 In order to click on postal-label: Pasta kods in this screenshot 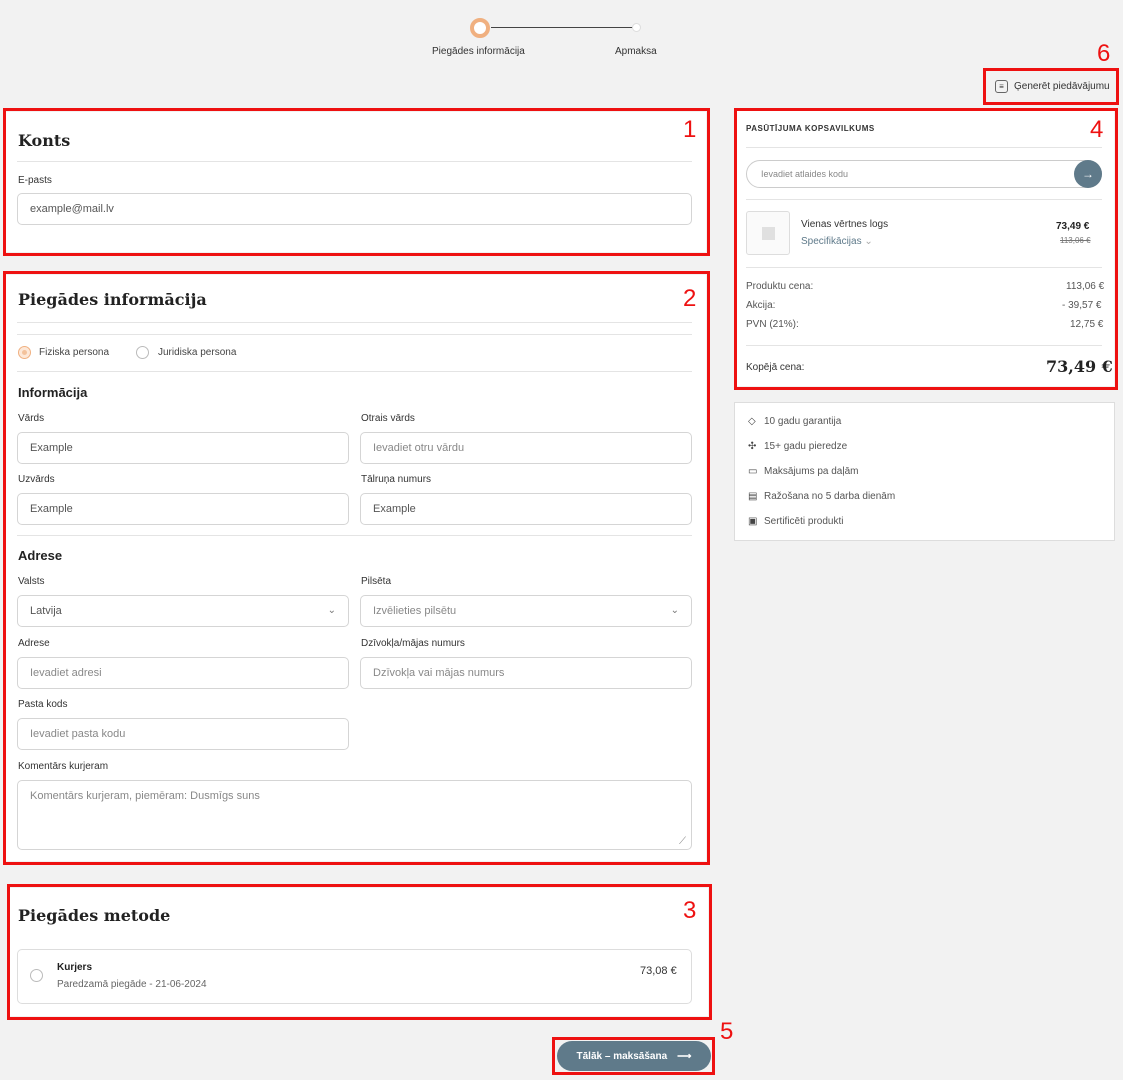, I will do `click(43, 704)`.